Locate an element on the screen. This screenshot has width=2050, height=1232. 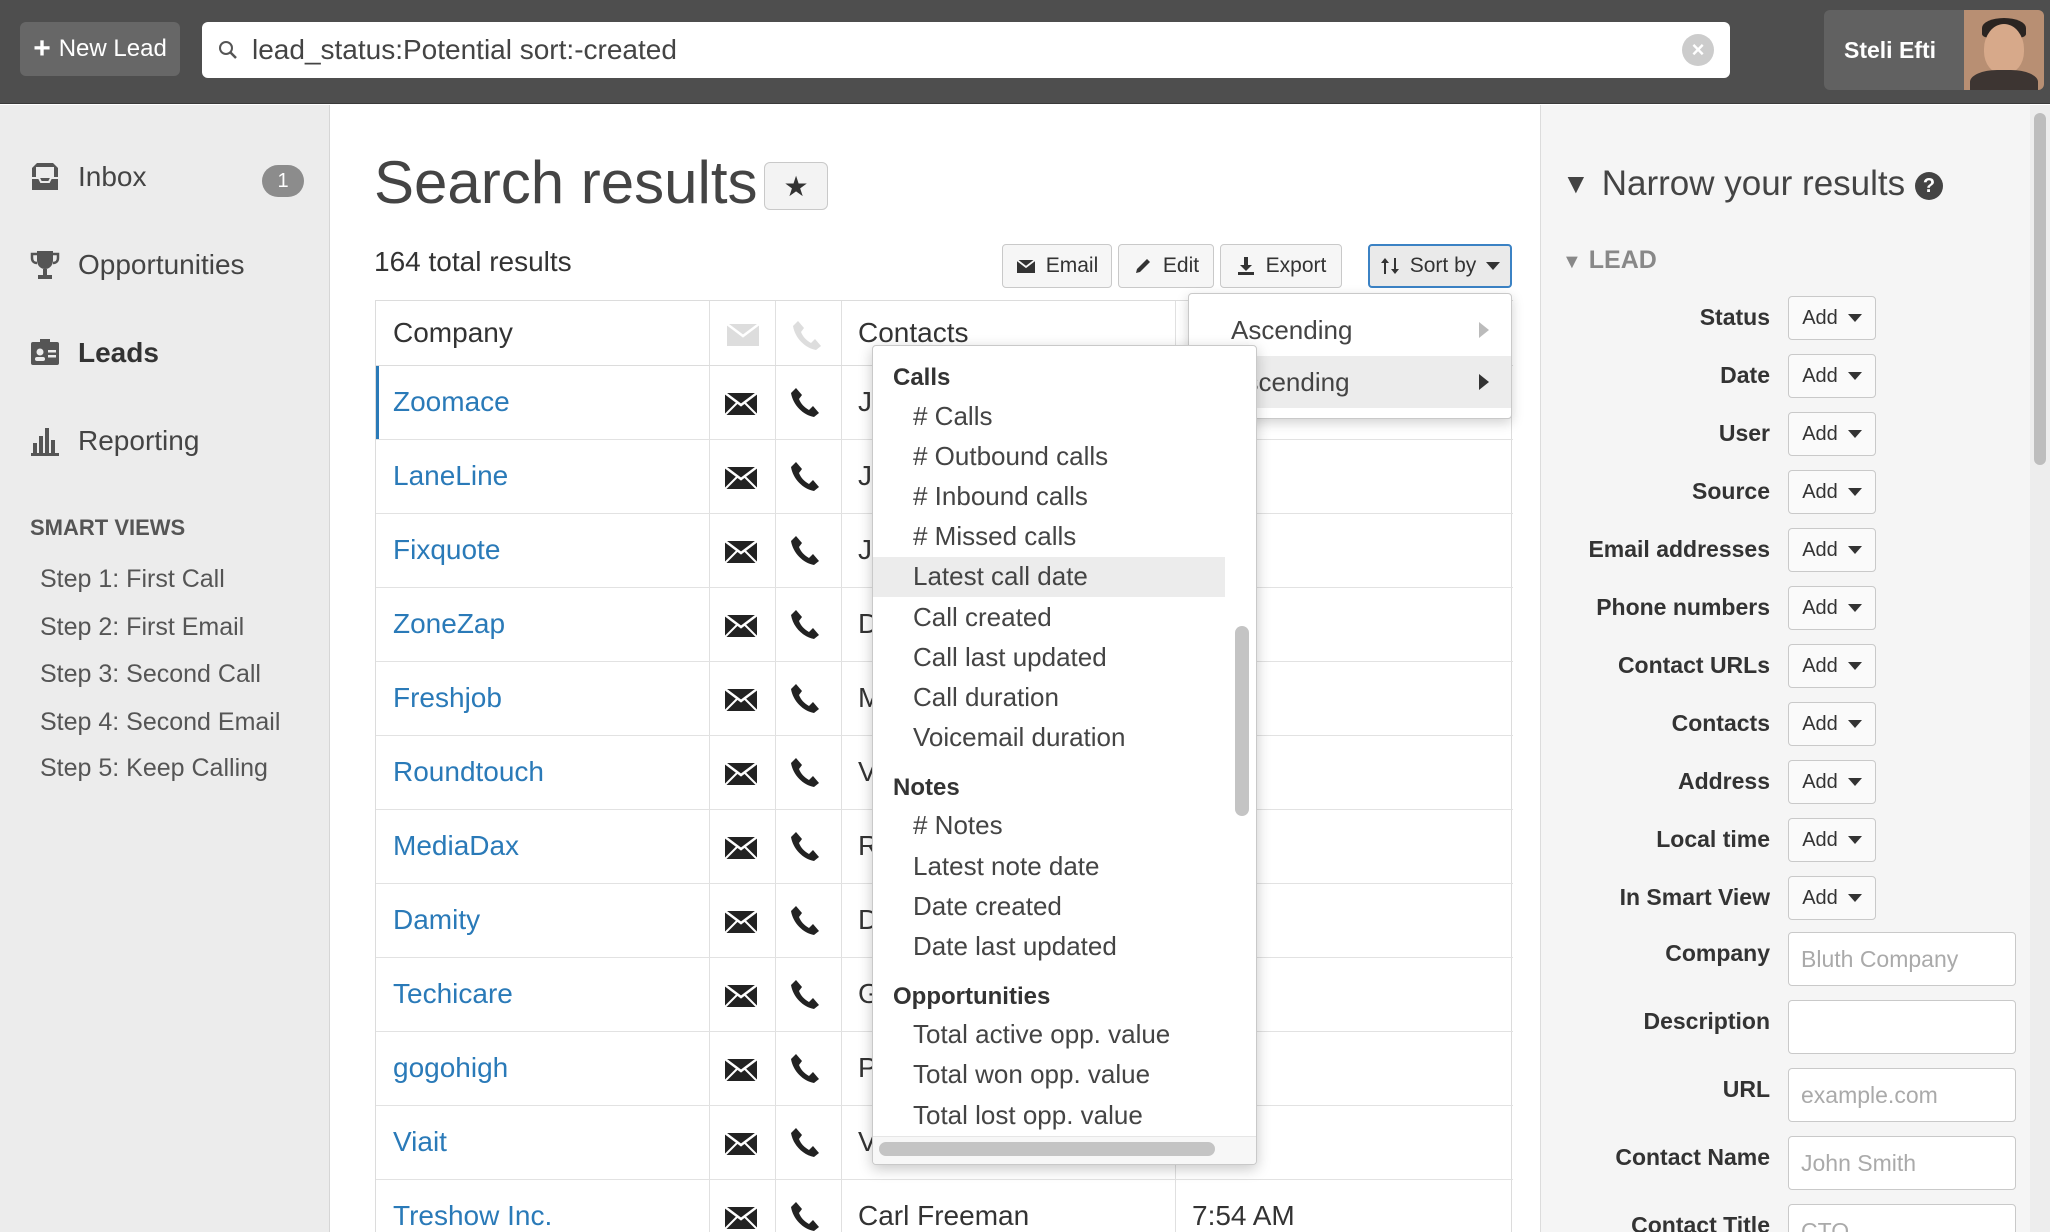
sort-field-option: # Calls is located at coordinates (1049, 416).